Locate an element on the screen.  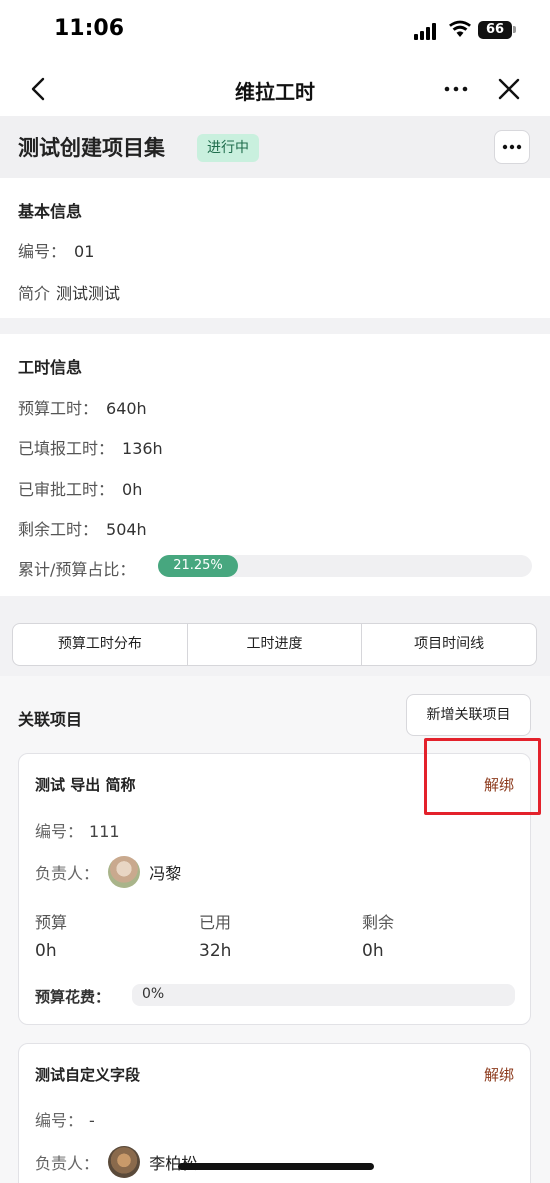
related-project-name: 测试自定义字段 is located at coordinates (88, 1075).